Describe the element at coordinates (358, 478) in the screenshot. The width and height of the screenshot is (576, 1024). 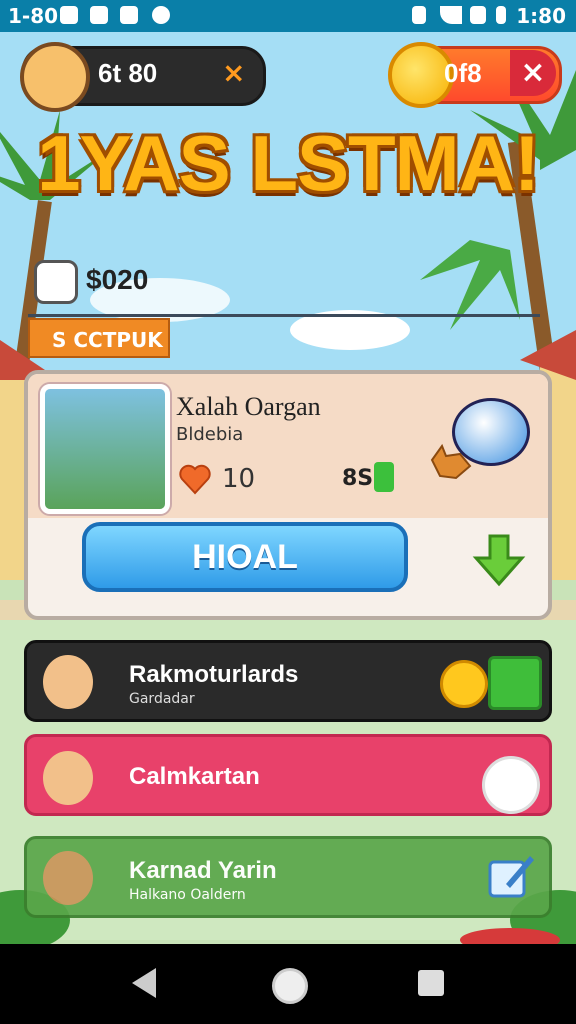
I see `item-price: 8S` at that location.